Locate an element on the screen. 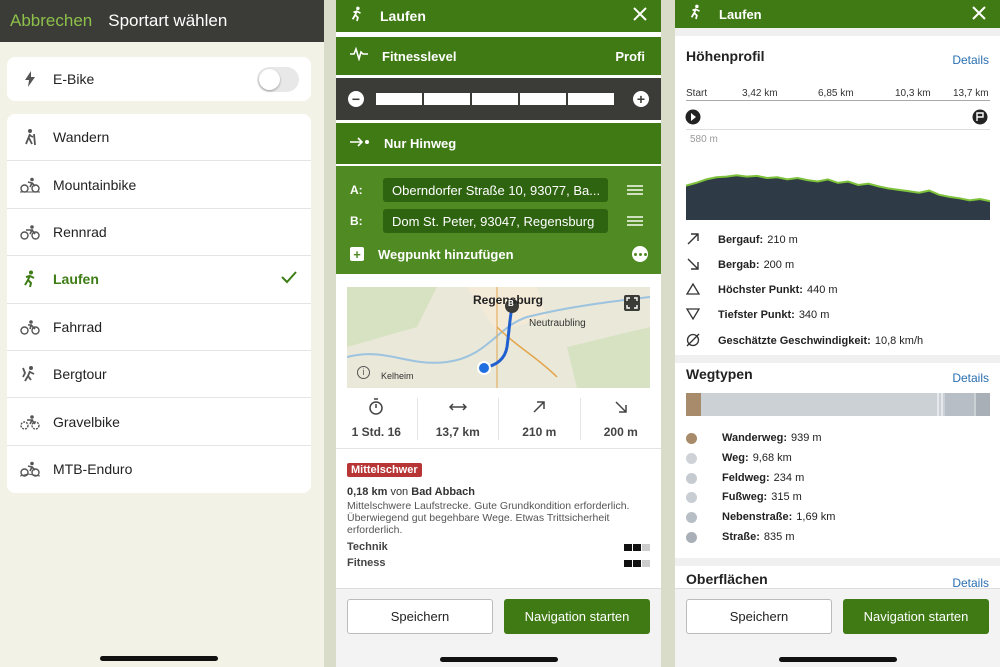  minus-icon: − is located at coordinates (356, 99).